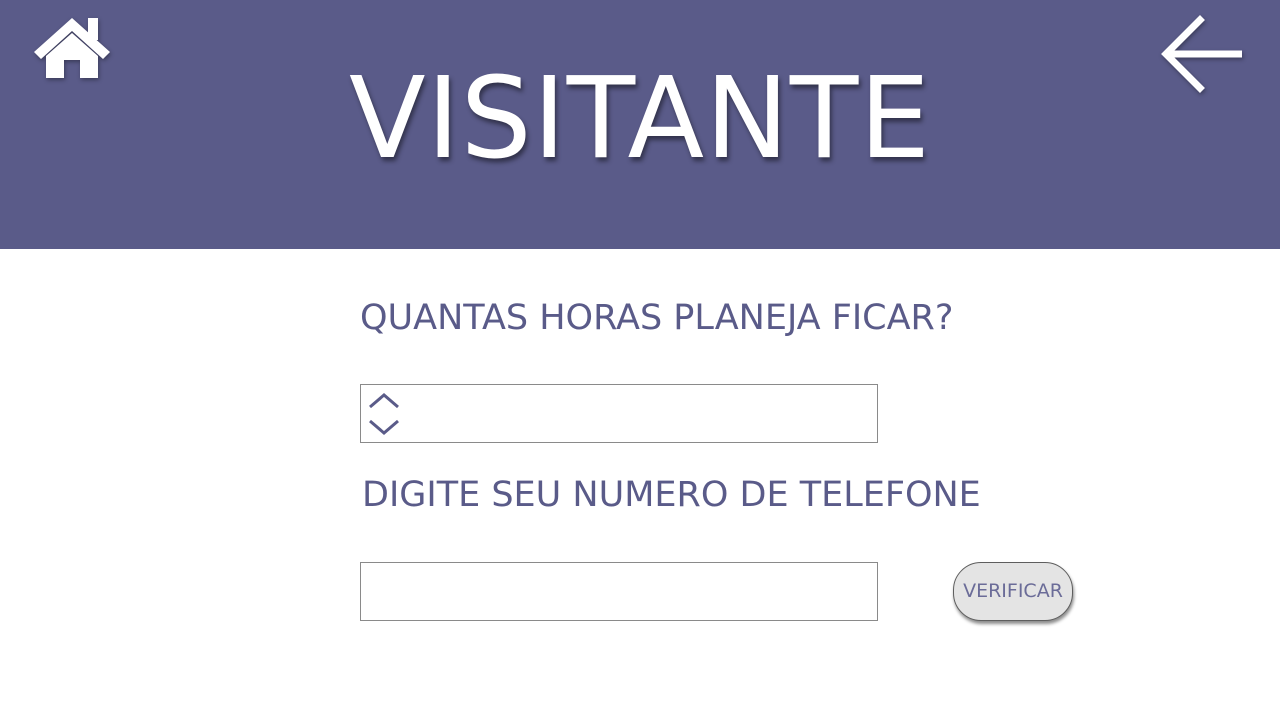 Image resolution: width=1280 pixels, height=720 pixels. What do you see at coordinates (640, 119) in the screenshot?
I see `page-title: VISITANTE` at bounding box center [640, 119].